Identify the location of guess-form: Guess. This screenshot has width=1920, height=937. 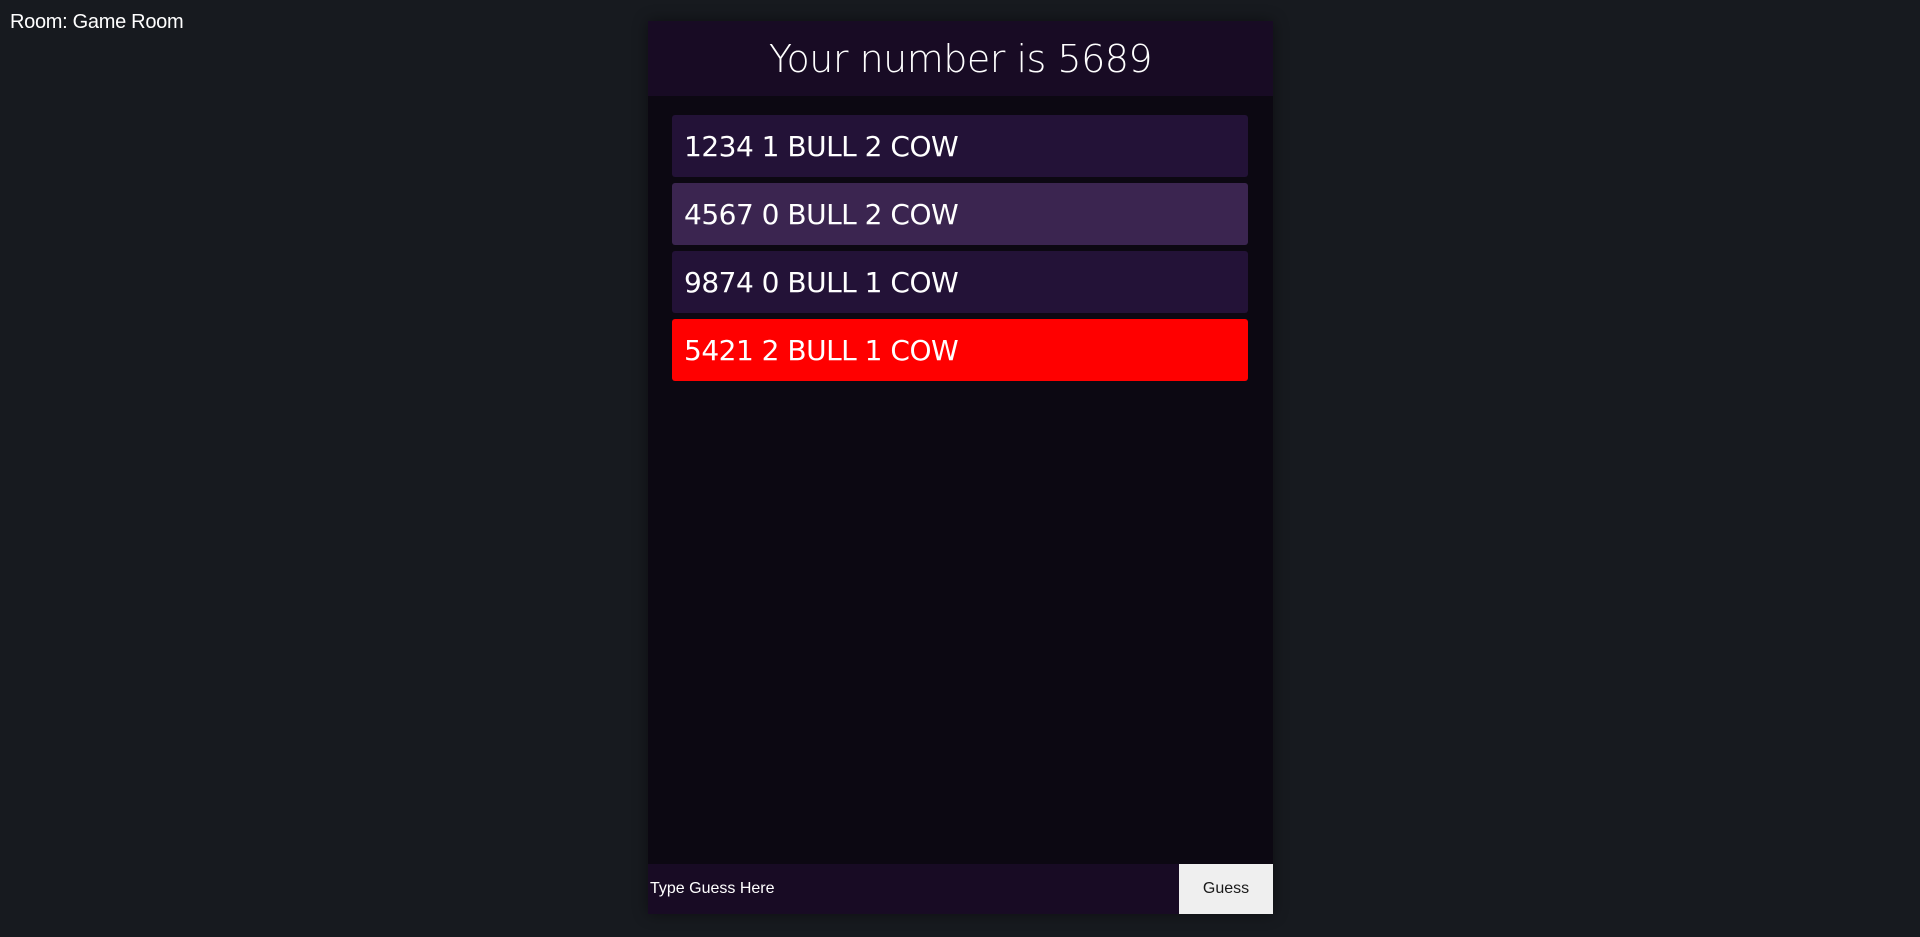
(960, 889).